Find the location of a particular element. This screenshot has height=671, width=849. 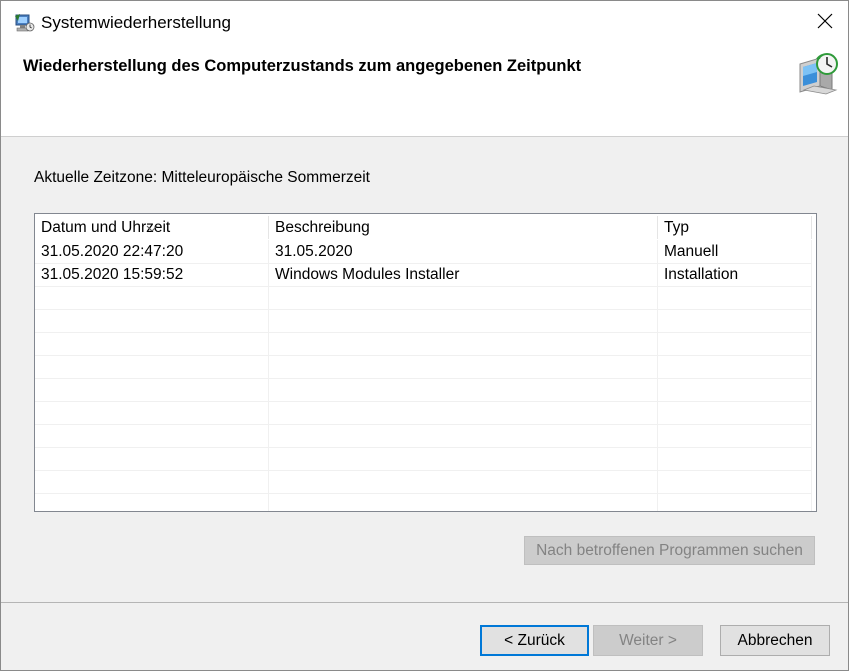

scan-affected-programs-button: Nach betroffenen Programmen suchen is located at coordinates (669, 550).